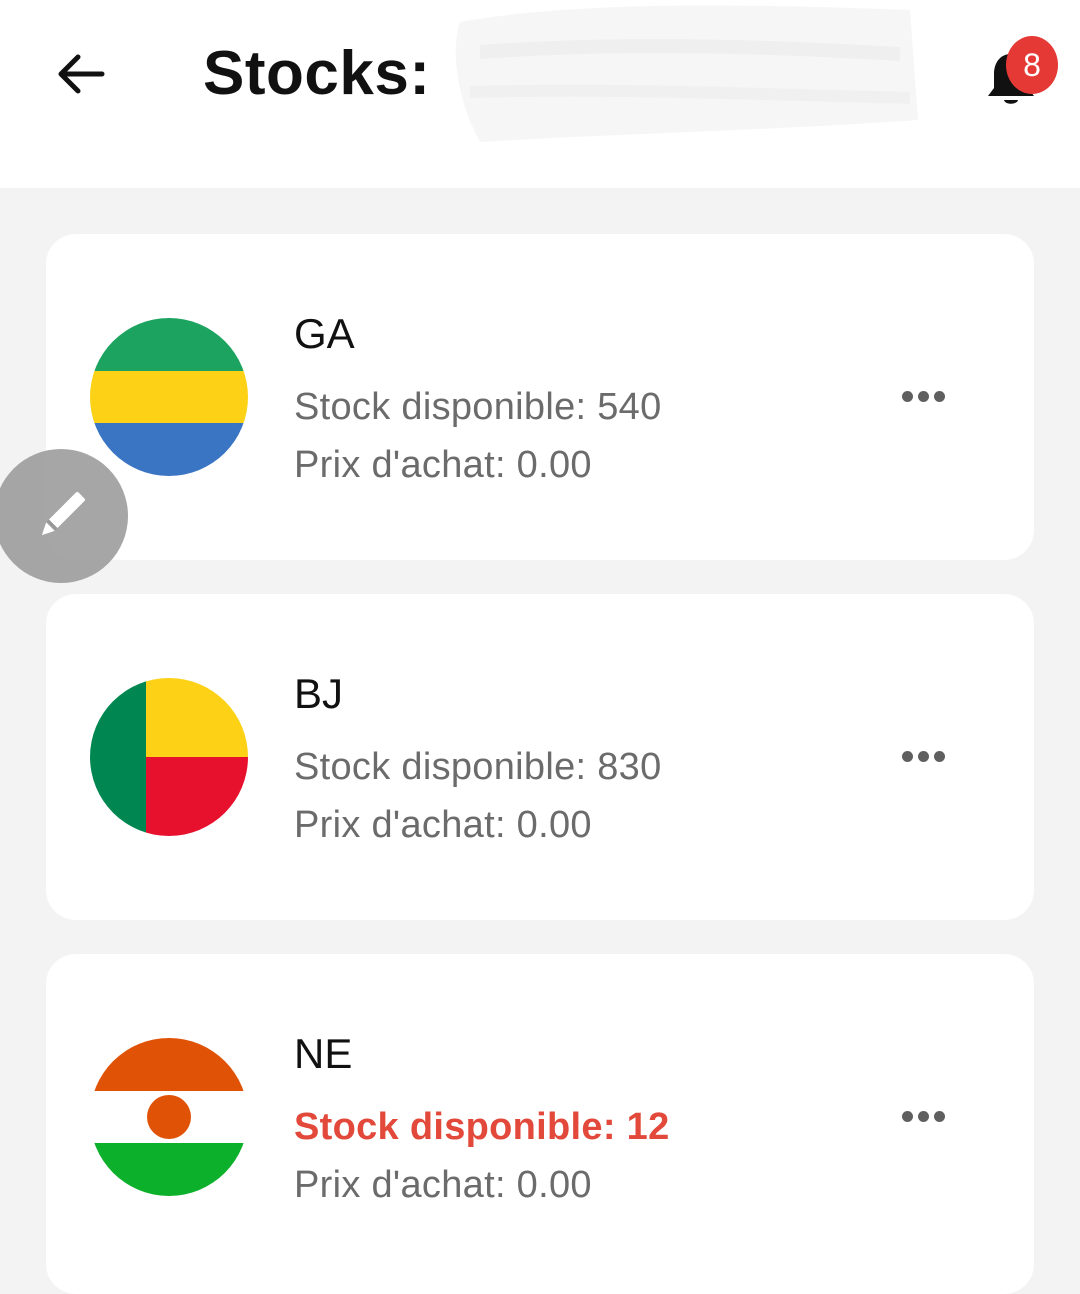  What do you see at coordinates (1032, 65) in the screenshot?
I see `notification-badge: 8` at bounding box center [1032, 65].